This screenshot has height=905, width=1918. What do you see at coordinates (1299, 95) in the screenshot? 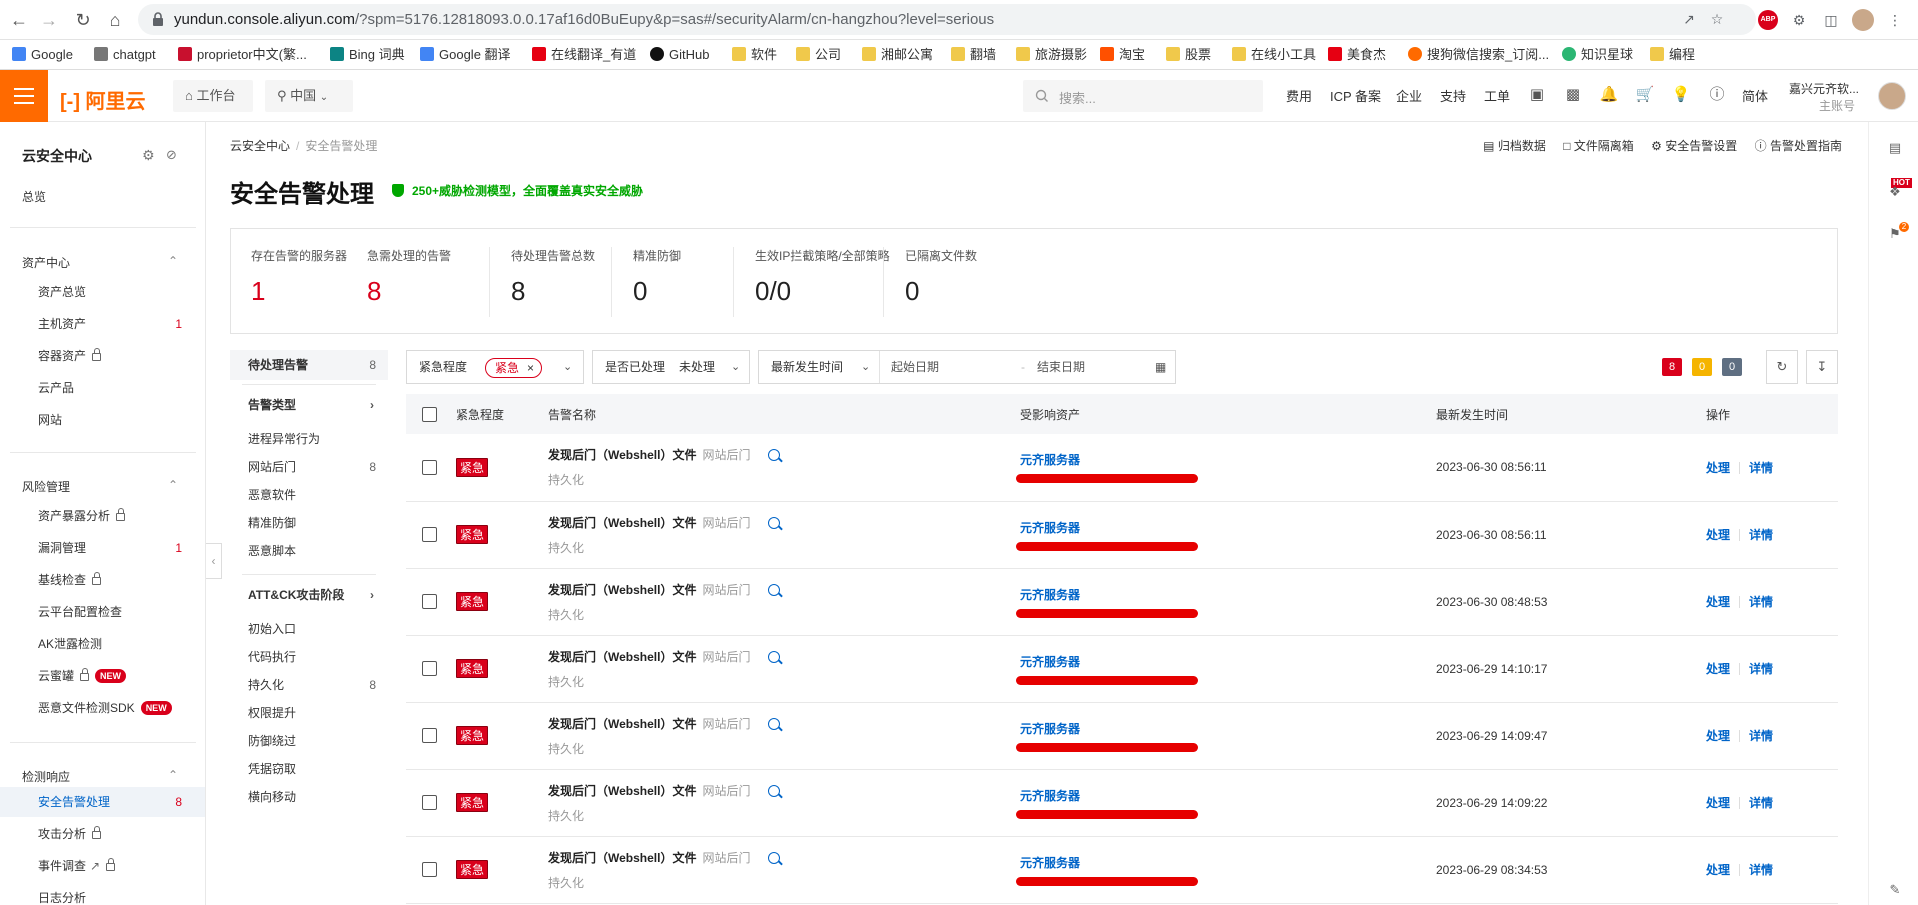
I see `nav-billing: 费用` at bounding box center [1299, 95].